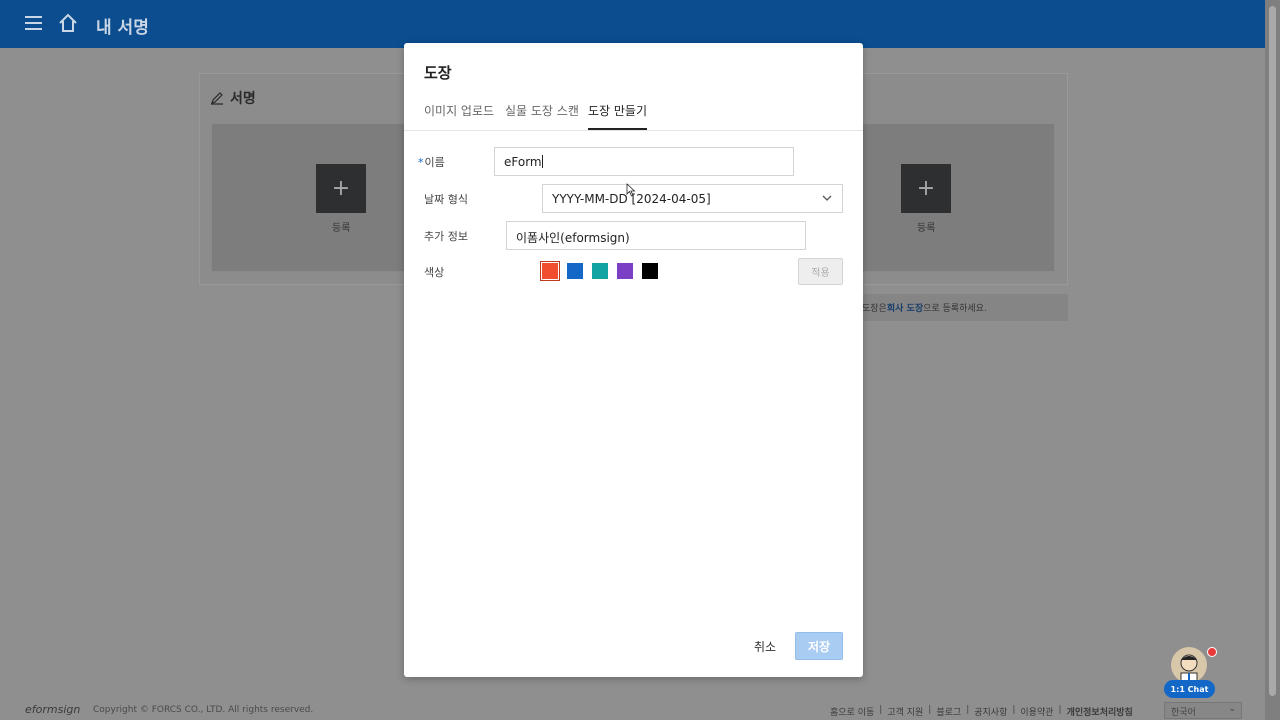 This screenshot has width=1280, height=720. I want to click on add-signature-button: +, so click(341, 188).